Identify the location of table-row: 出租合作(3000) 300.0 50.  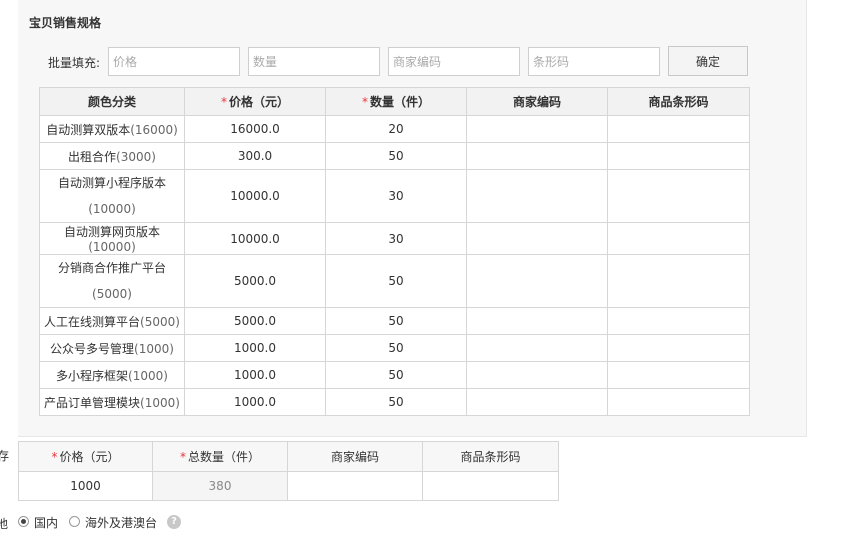
(394, 156).